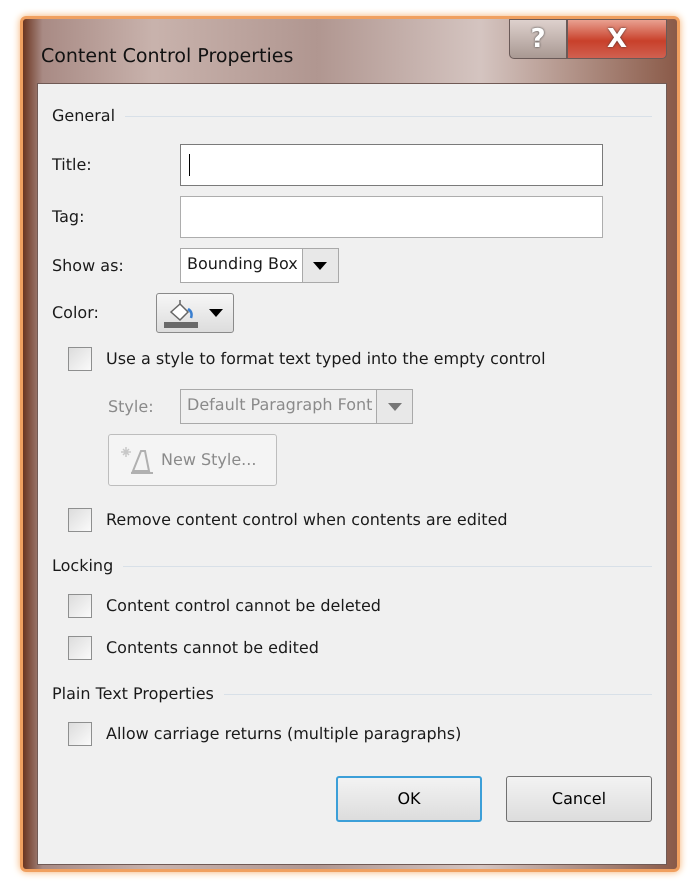  I want to click on field-label: Color:, so click(76, 313).